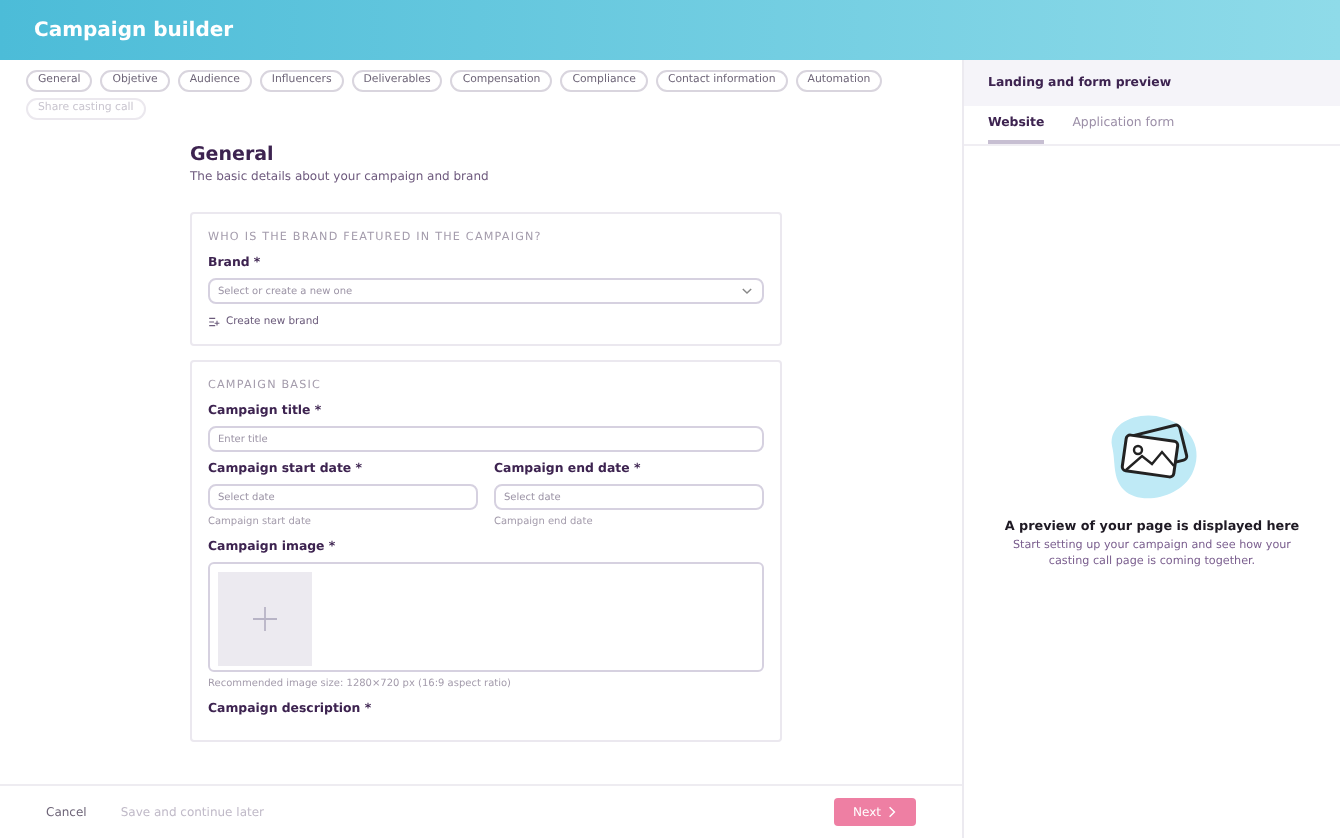  I want to click on plus-icon, so click(265, 619).